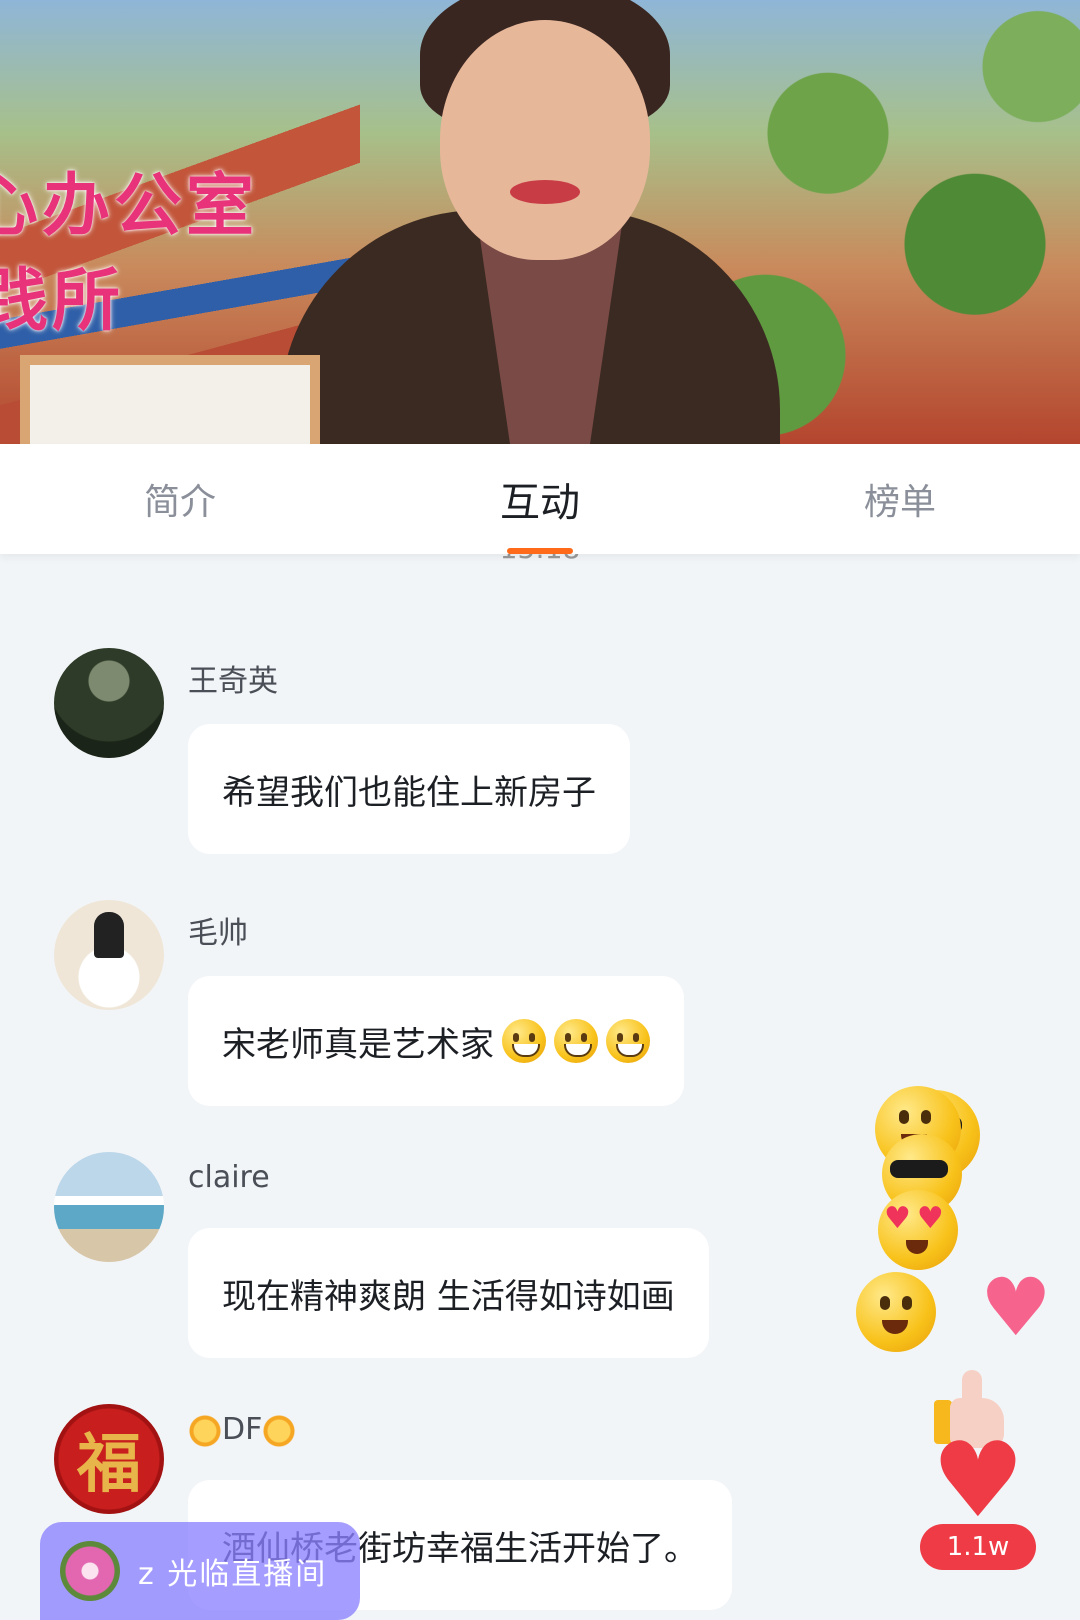 The image size is (1080, 1620). What do you see at coordinates (179, 502) in the screenshot?
I see `tab-intro-label: 简介` at bounding box center [179, 502].